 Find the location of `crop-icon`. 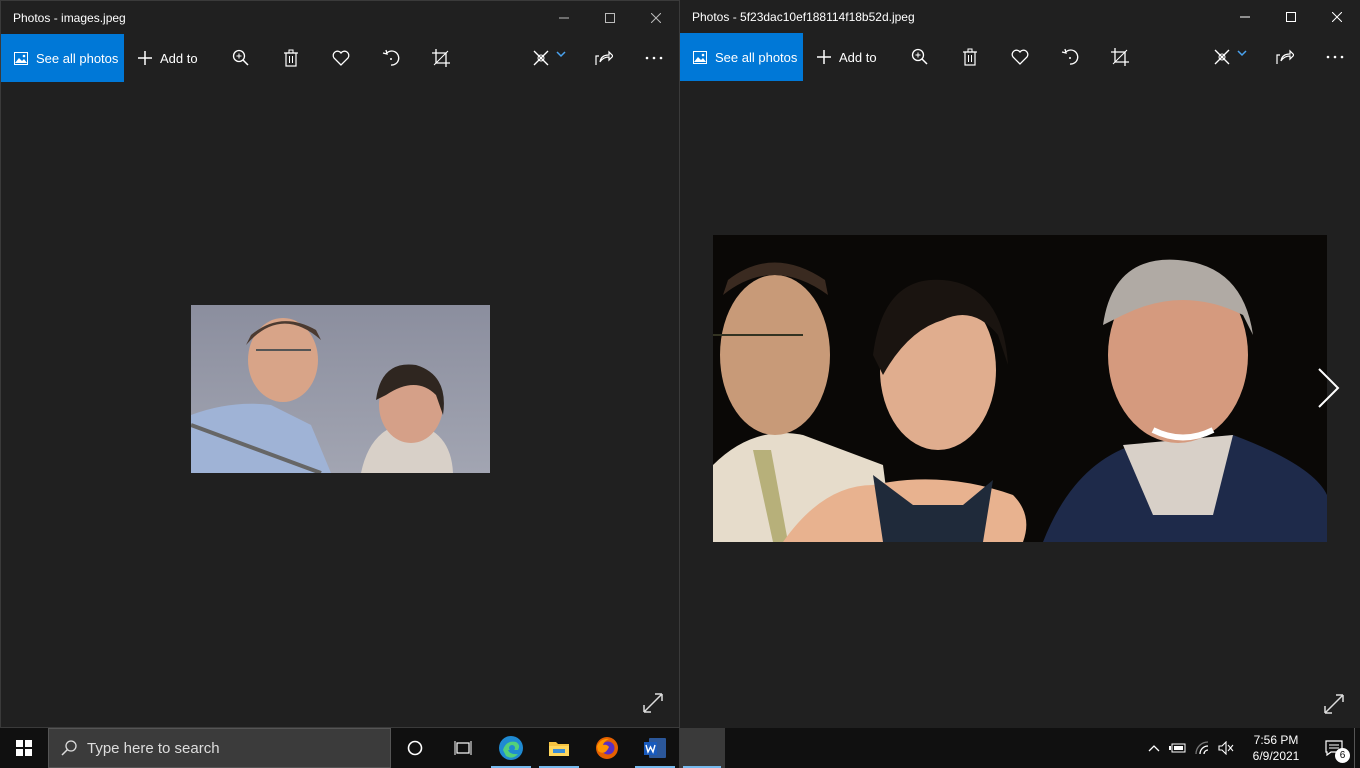

crop-icon is located at coordinates (441, 58).